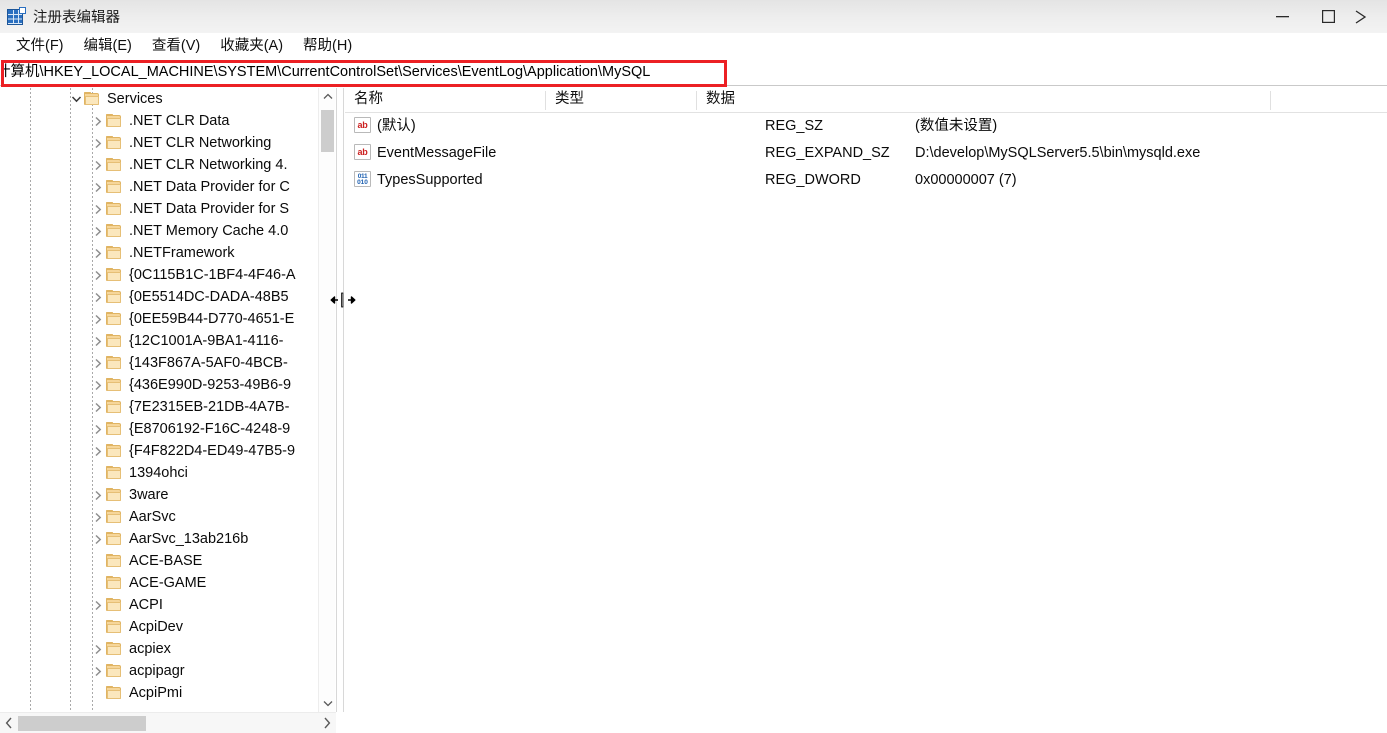 This screenshot has height=733, width=1387. Describe the element at coordinates (362, 179) in the screenshot. I see `dword-value-icon: 011 010` at that location.